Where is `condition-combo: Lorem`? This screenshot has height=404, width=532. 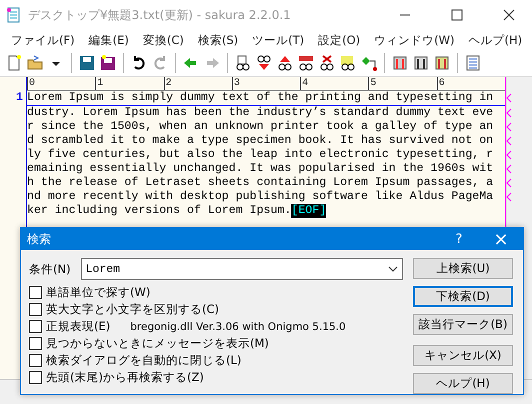
condition-combo: Lorem is located at coordinates (241, 269).